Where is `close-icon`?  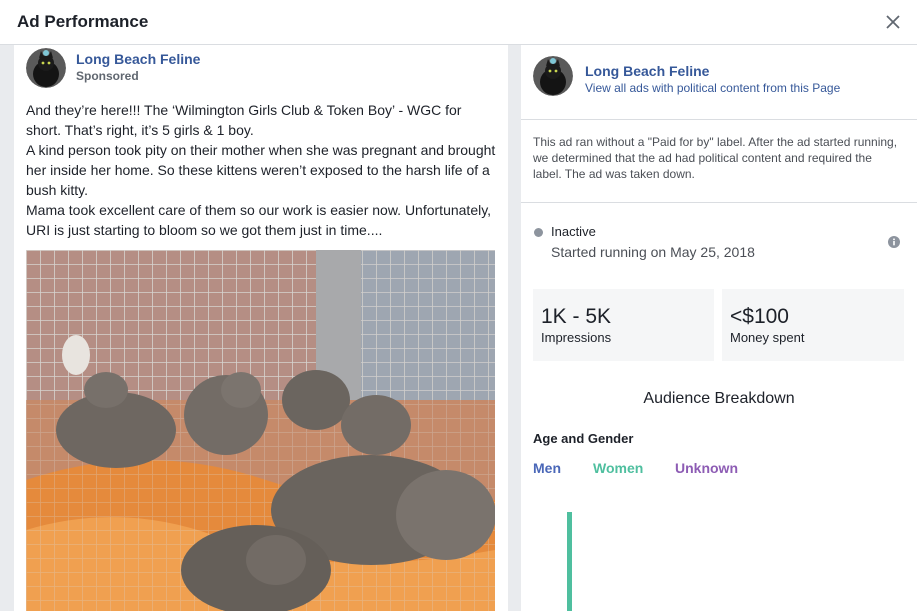 close-icon is located at coordinates (893, 22).